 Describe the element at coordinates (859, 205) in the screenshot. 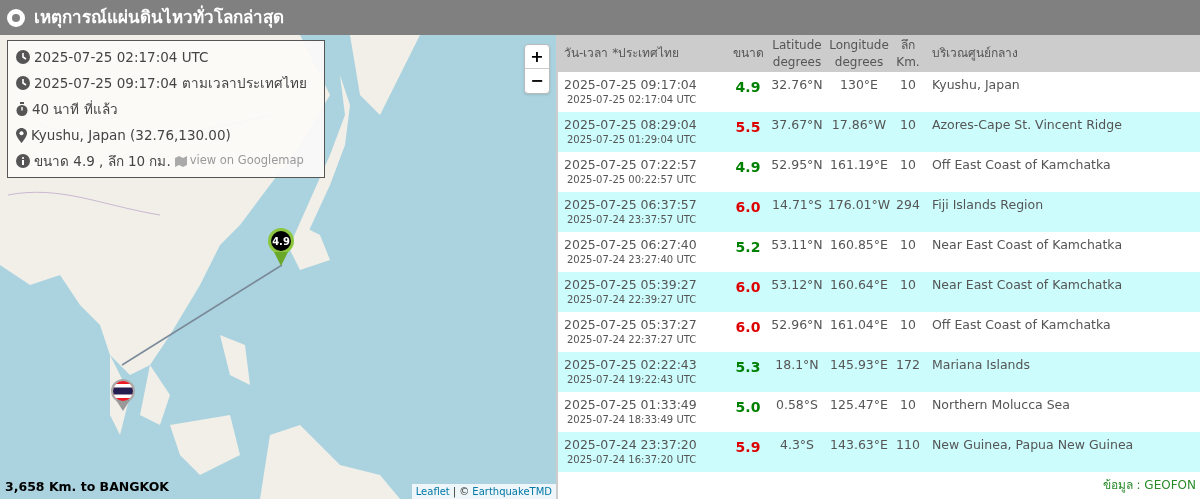

I see `longitude-cell: 176.01°W` at that location.